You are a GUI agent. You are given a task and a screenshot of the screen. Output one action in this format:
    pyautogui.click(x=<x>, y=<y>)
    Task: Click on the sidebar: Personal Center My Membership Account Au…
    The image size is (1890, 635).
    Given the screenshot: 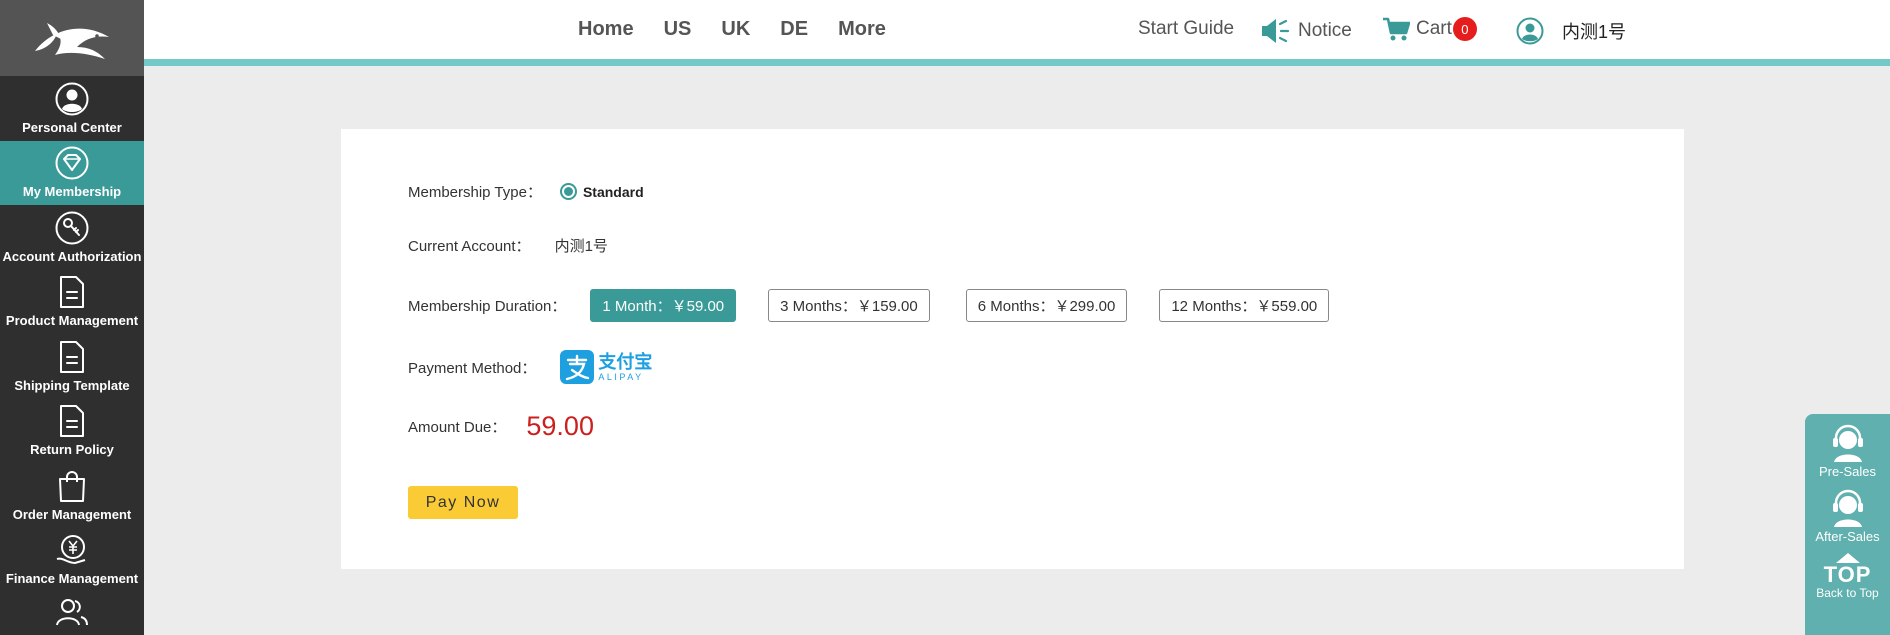 What is the action you would take?
    pyautogui.click(x=72, y=317)
    